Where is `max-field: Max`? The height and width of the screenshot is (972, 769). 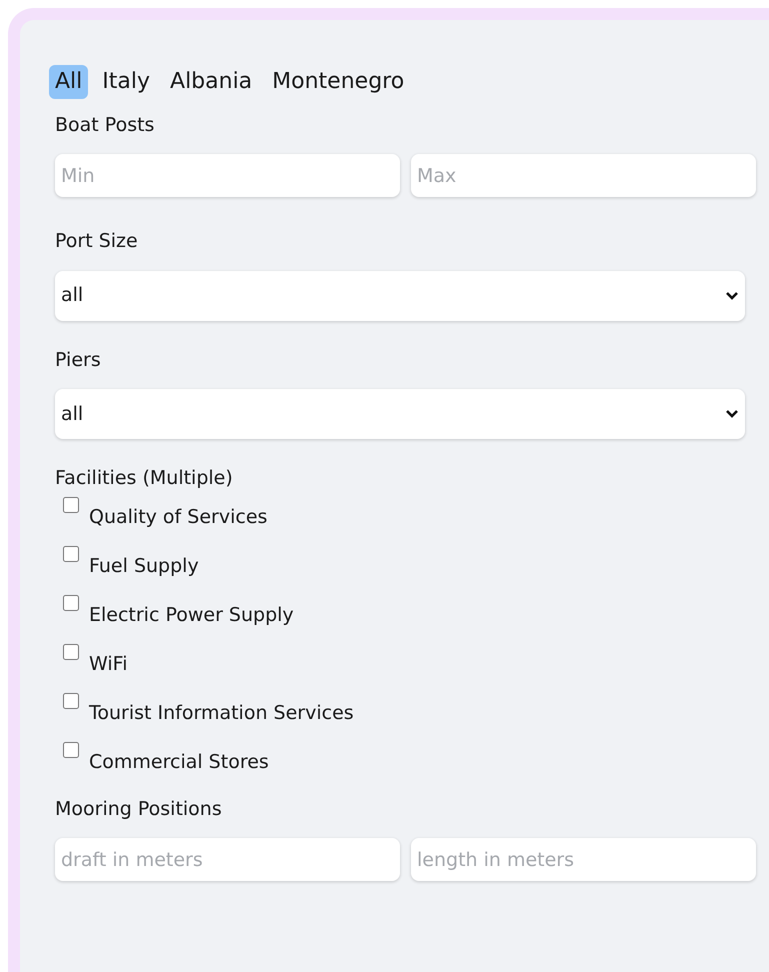
max-field: Max is located at coordinates (583, 176).